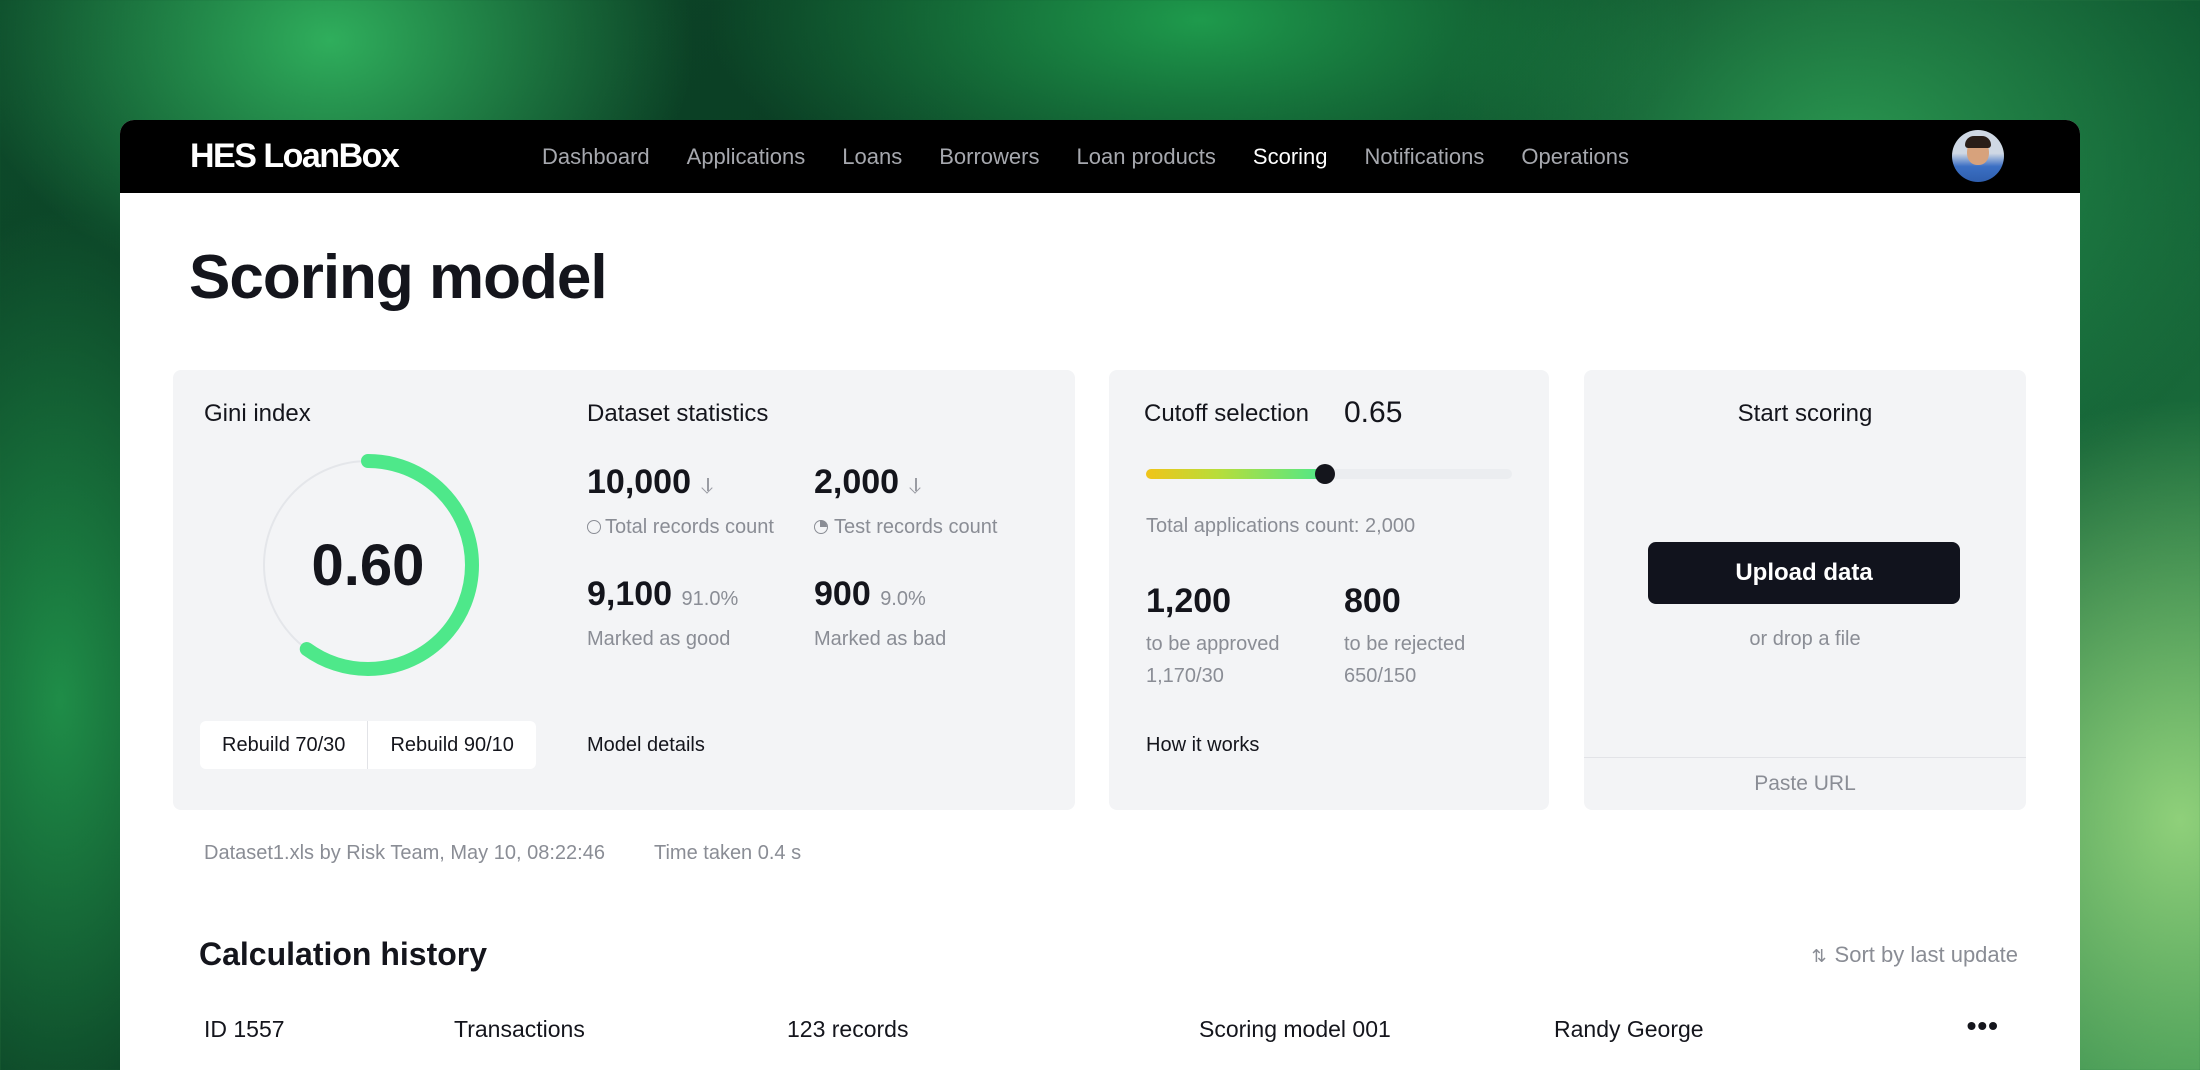 This screenshot has width=2200, height=1070. What do you see at coordinates (989, 157) in the screenshot?
I see `nav-item-borrowers: Borrowers` at bounding box center [989, 157].